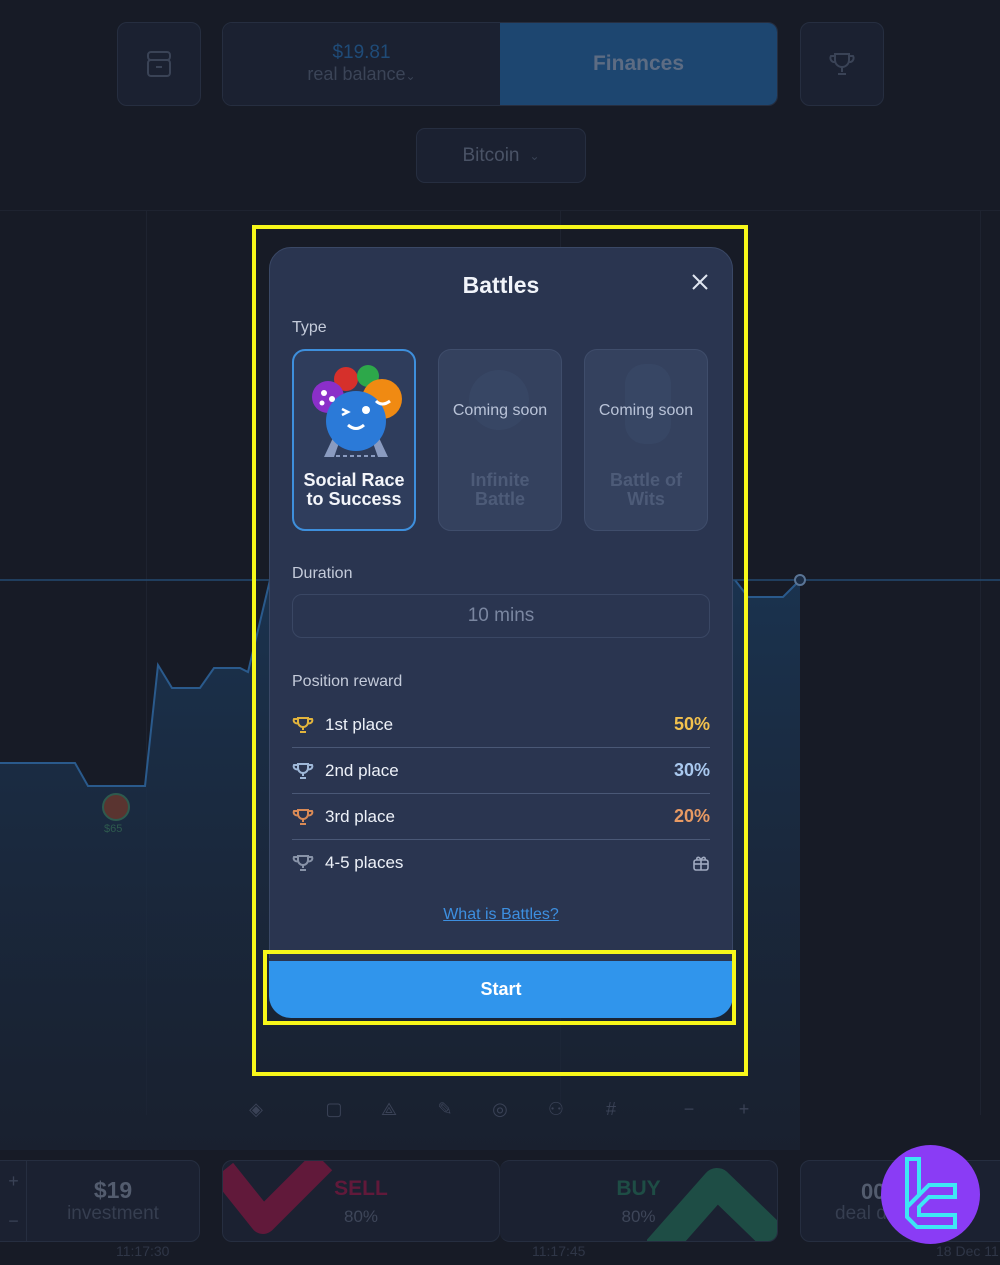 This screenshot has width=1000, height=1265. What do you see at coordinates (501, 915) in the screenshot?
I see `what-is-battles-link: What is Battles?` at bounding box center [501, 915].